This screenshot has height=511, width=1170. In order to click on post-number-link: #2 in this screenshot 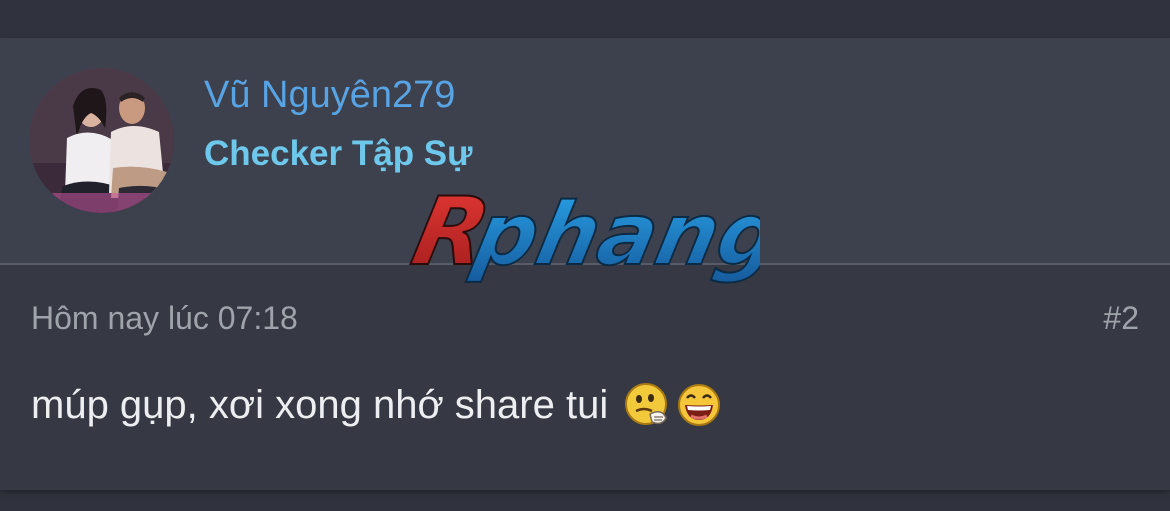, I will do `click(1121, 318)`.